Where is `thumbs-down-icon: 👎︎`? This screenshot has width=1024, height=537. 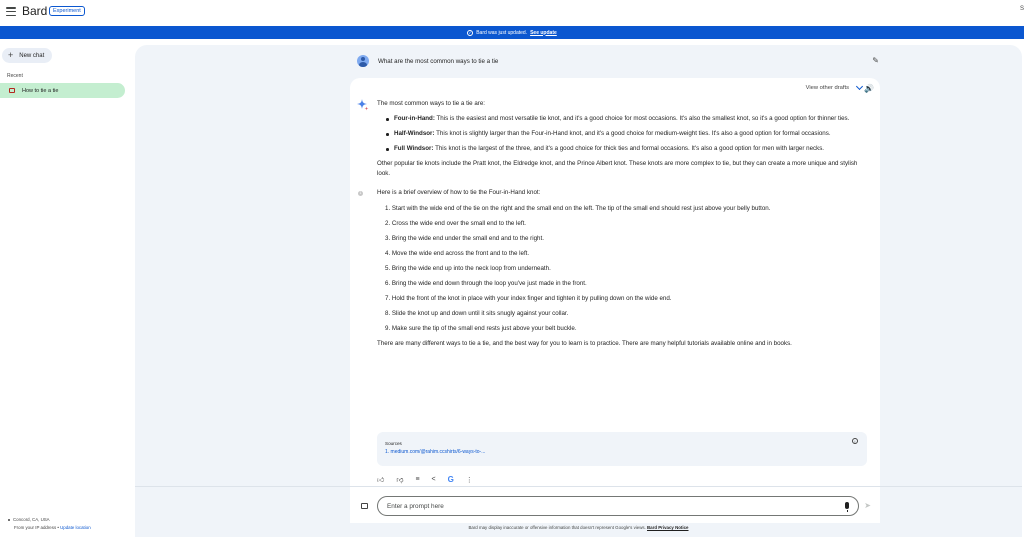
thumbs-down-icon: 👎︎ is located at coordinates (399, 479).